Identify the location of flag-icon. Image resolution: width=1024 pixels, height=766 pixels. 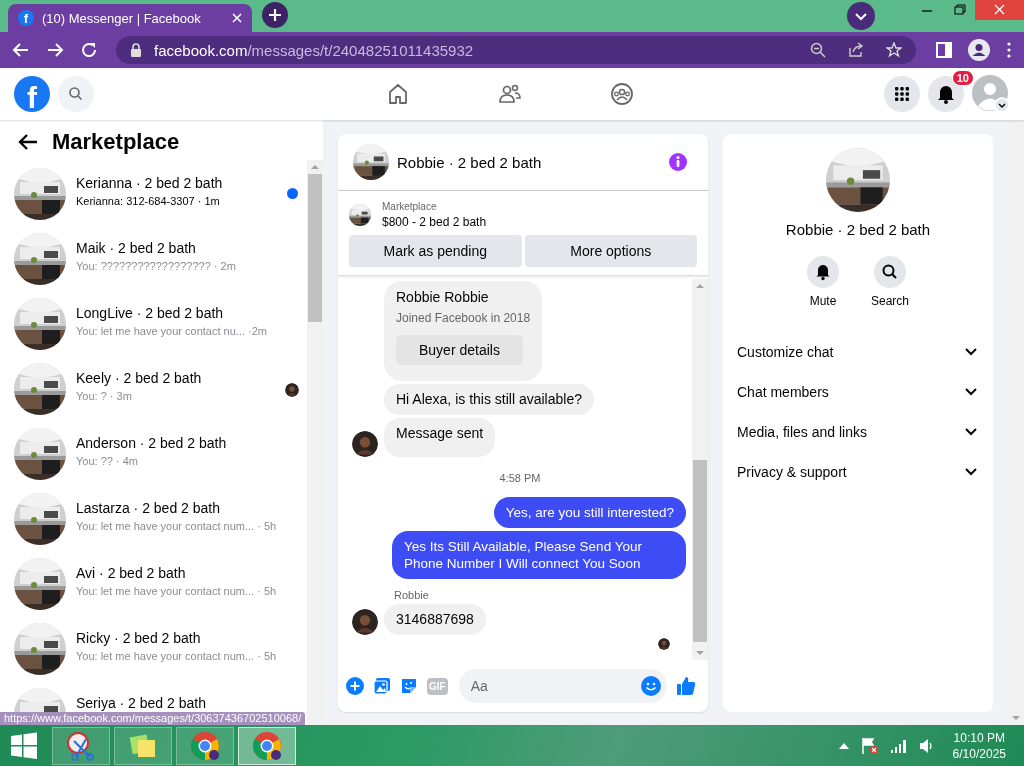
(869, 745).